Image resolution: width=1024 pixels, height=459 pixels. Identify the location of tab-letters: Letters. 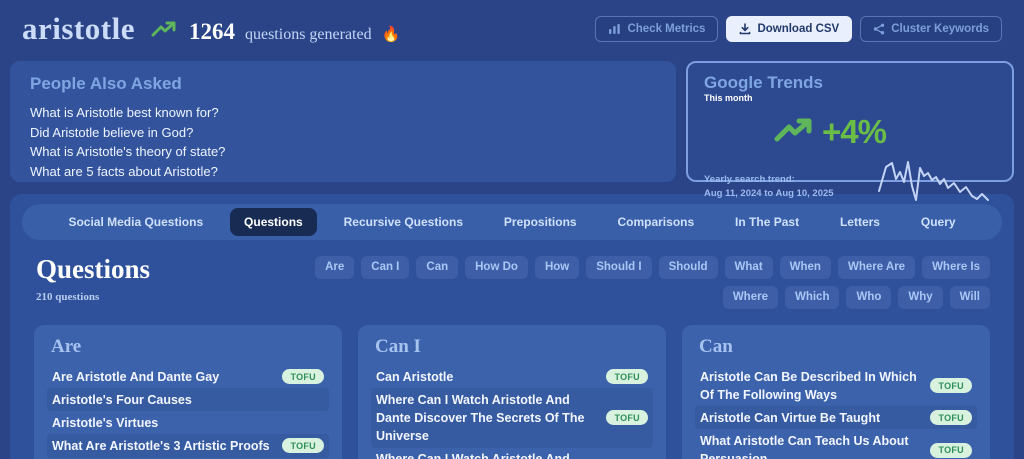
(860, 222).